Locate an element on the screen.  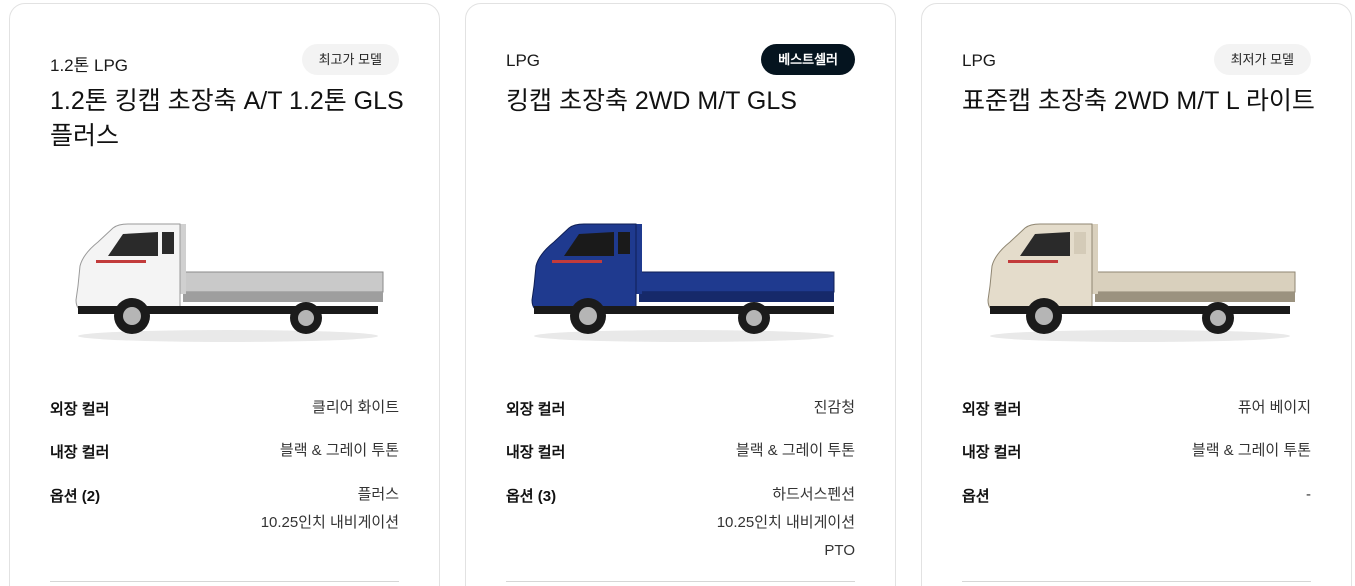
option-item: 하드서스펜션 is located at coordinates (813, 494).